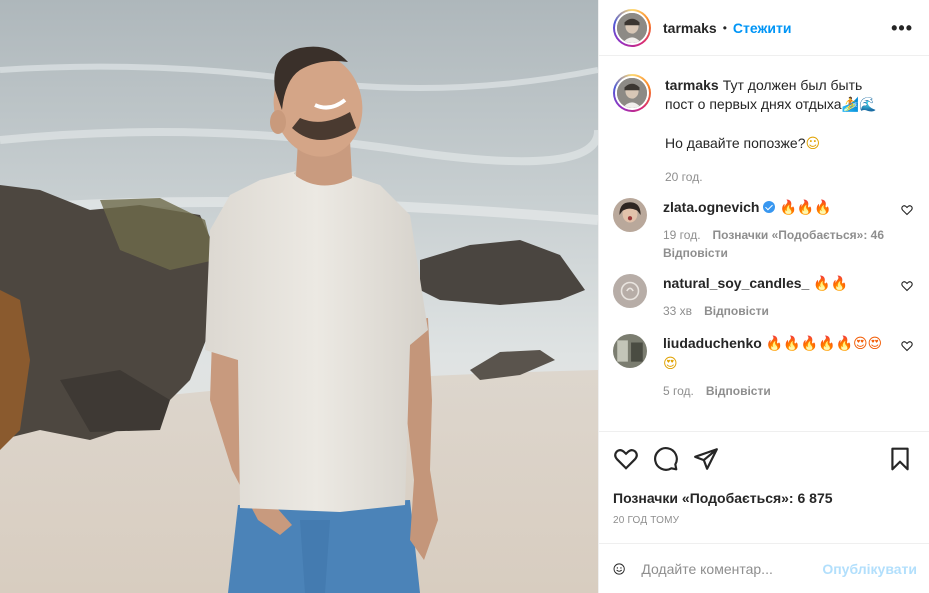 This screenshot has width=929, height=593. I want to click on comment-text: liudaduchenko 🔥🔥🔥🔥🔥😍😍 😍, so click(777, 354).